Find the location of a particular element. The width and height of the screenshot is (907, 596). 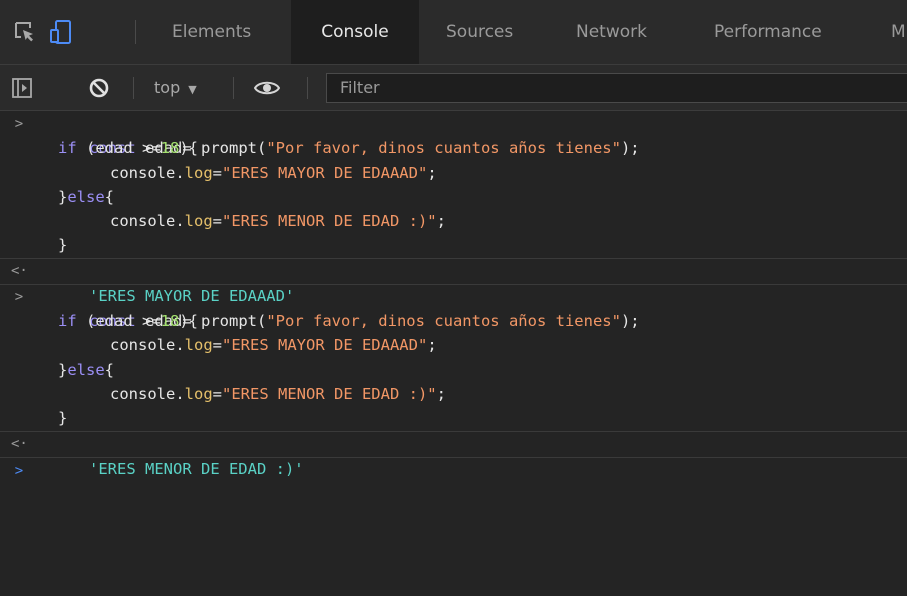

tab-sources: Sources is located at coordinates (479, 32).